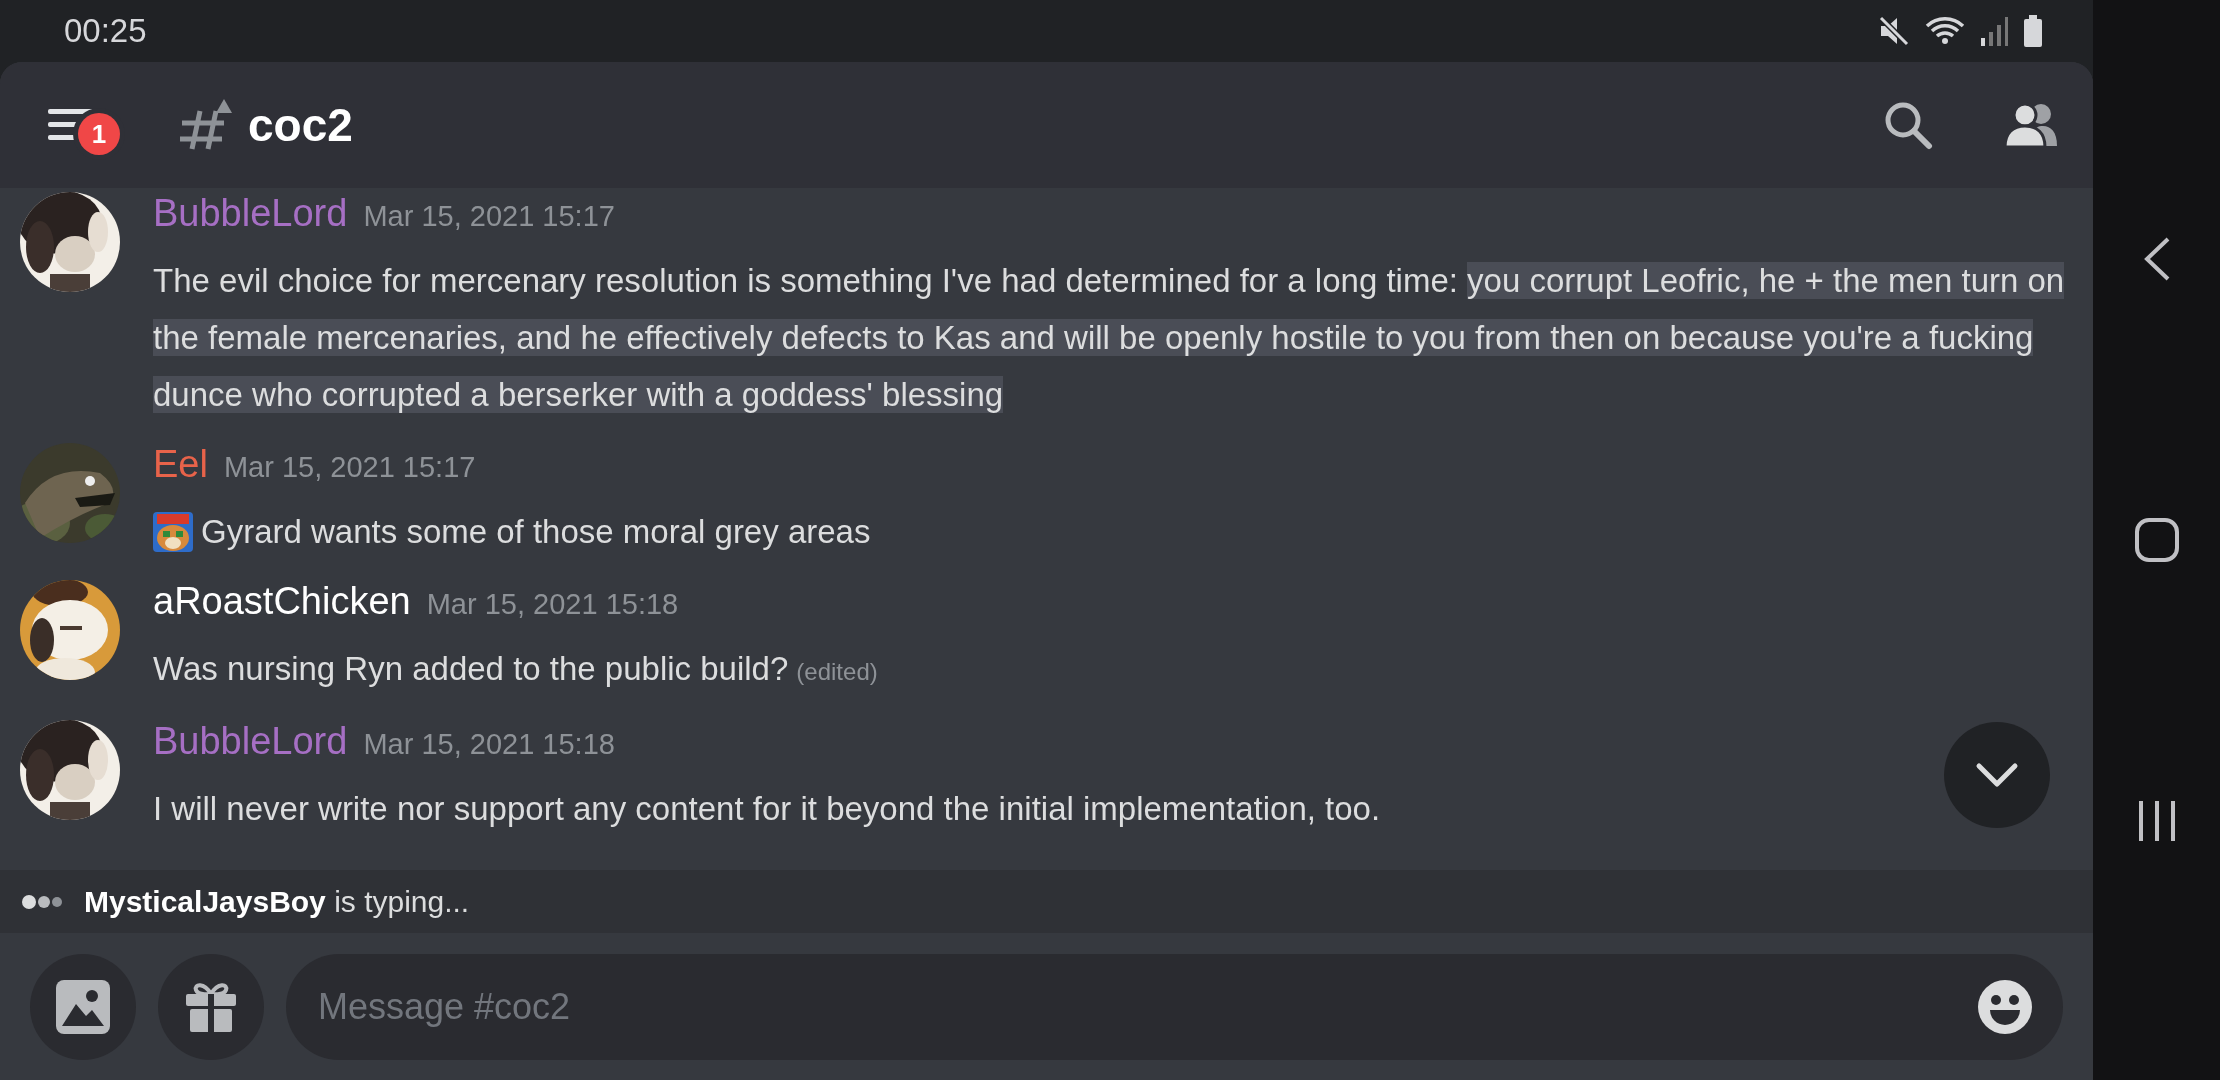 This screenshot has height=1080, width=2220. I want to click on clock: 00:25, so click(105, 31).